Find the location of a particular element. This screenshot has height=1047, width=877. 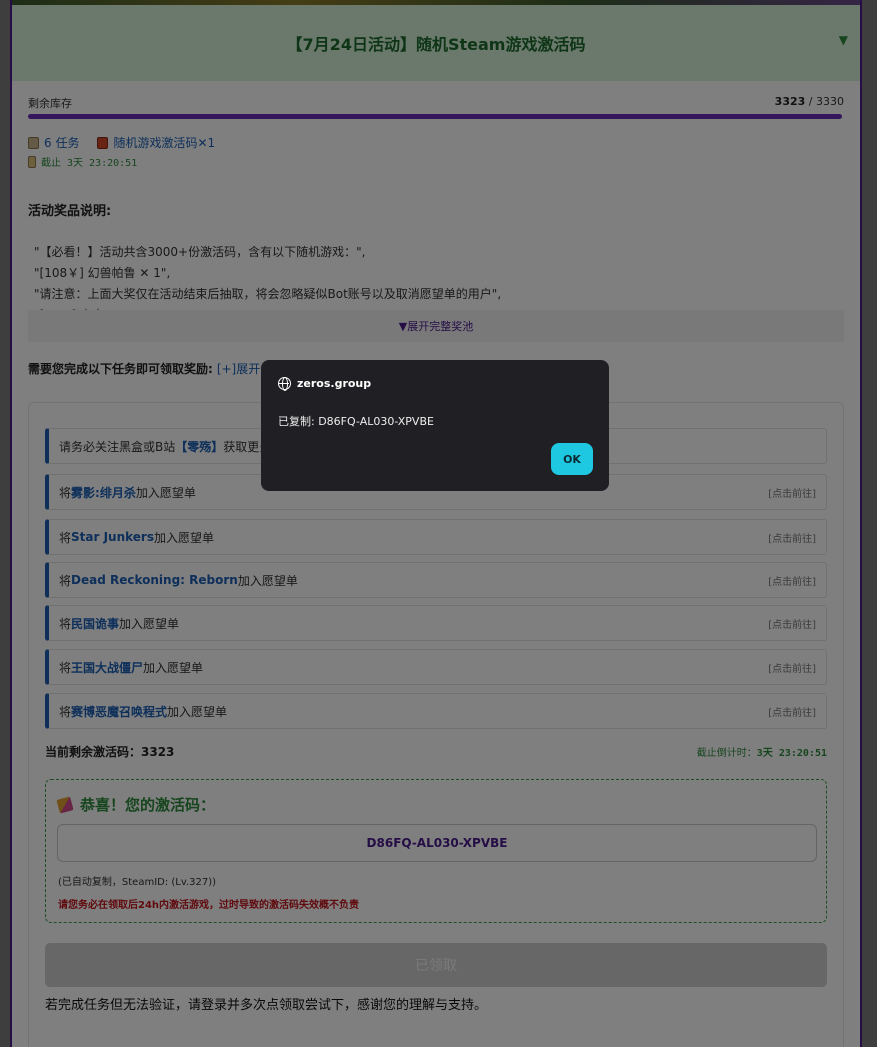

dialog-origin: zeros.group is located at coordinates (325, 384).